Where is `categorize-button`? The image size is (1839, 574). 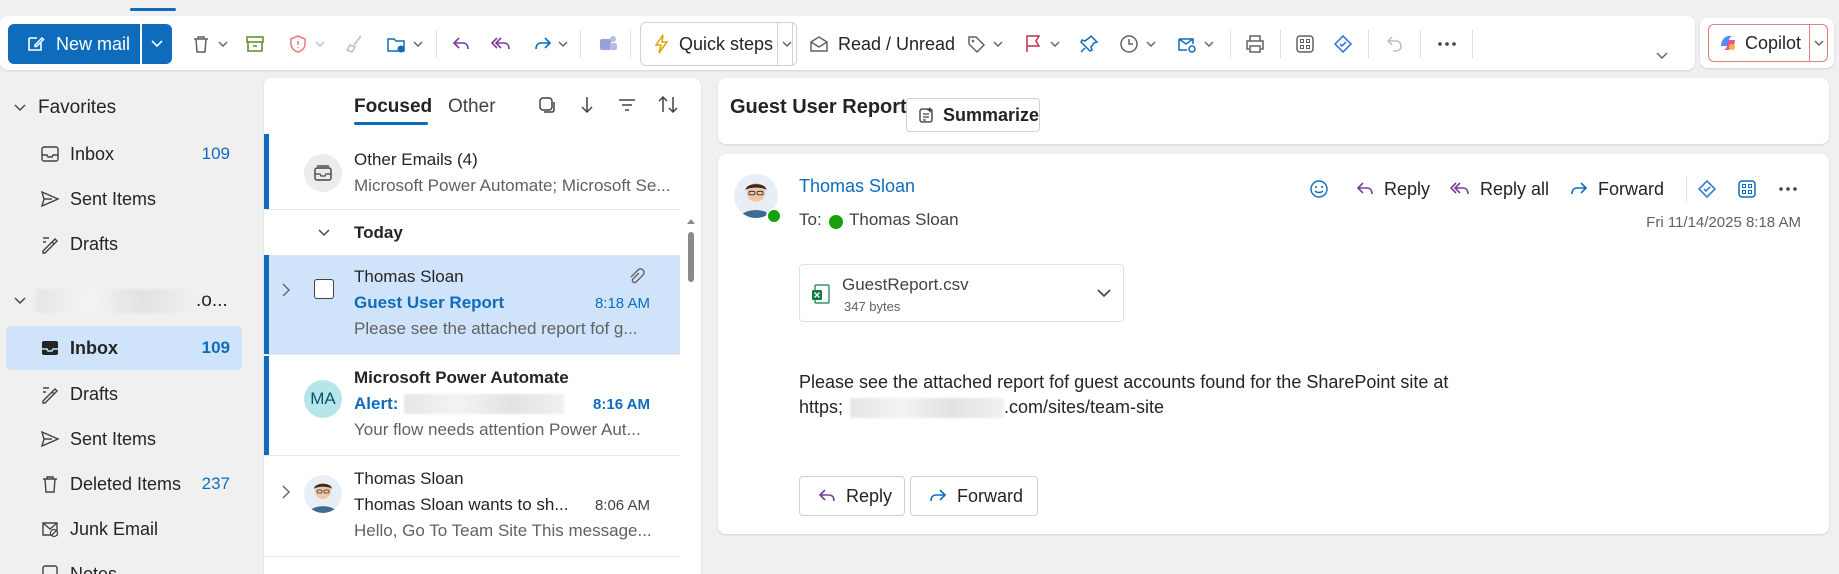
categorize-button is located at coordinates (984, 44).